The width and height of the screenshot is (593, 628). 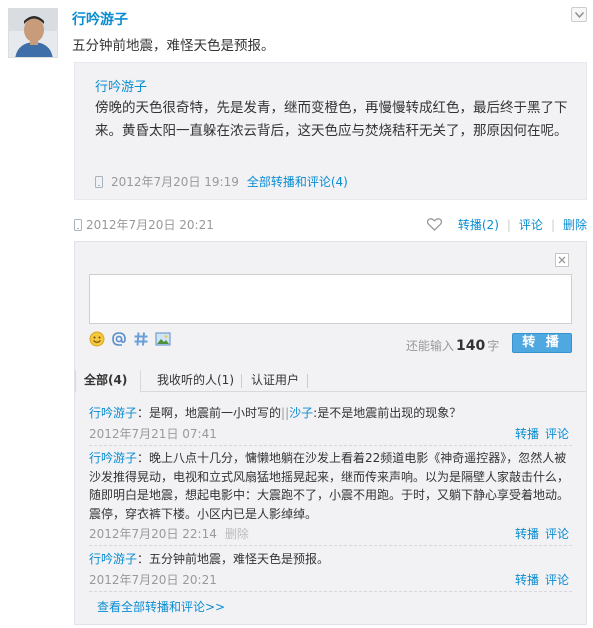 I want to click on post-actions: 转播(2) | 评论 | 删除, so click(x=506, y=224).